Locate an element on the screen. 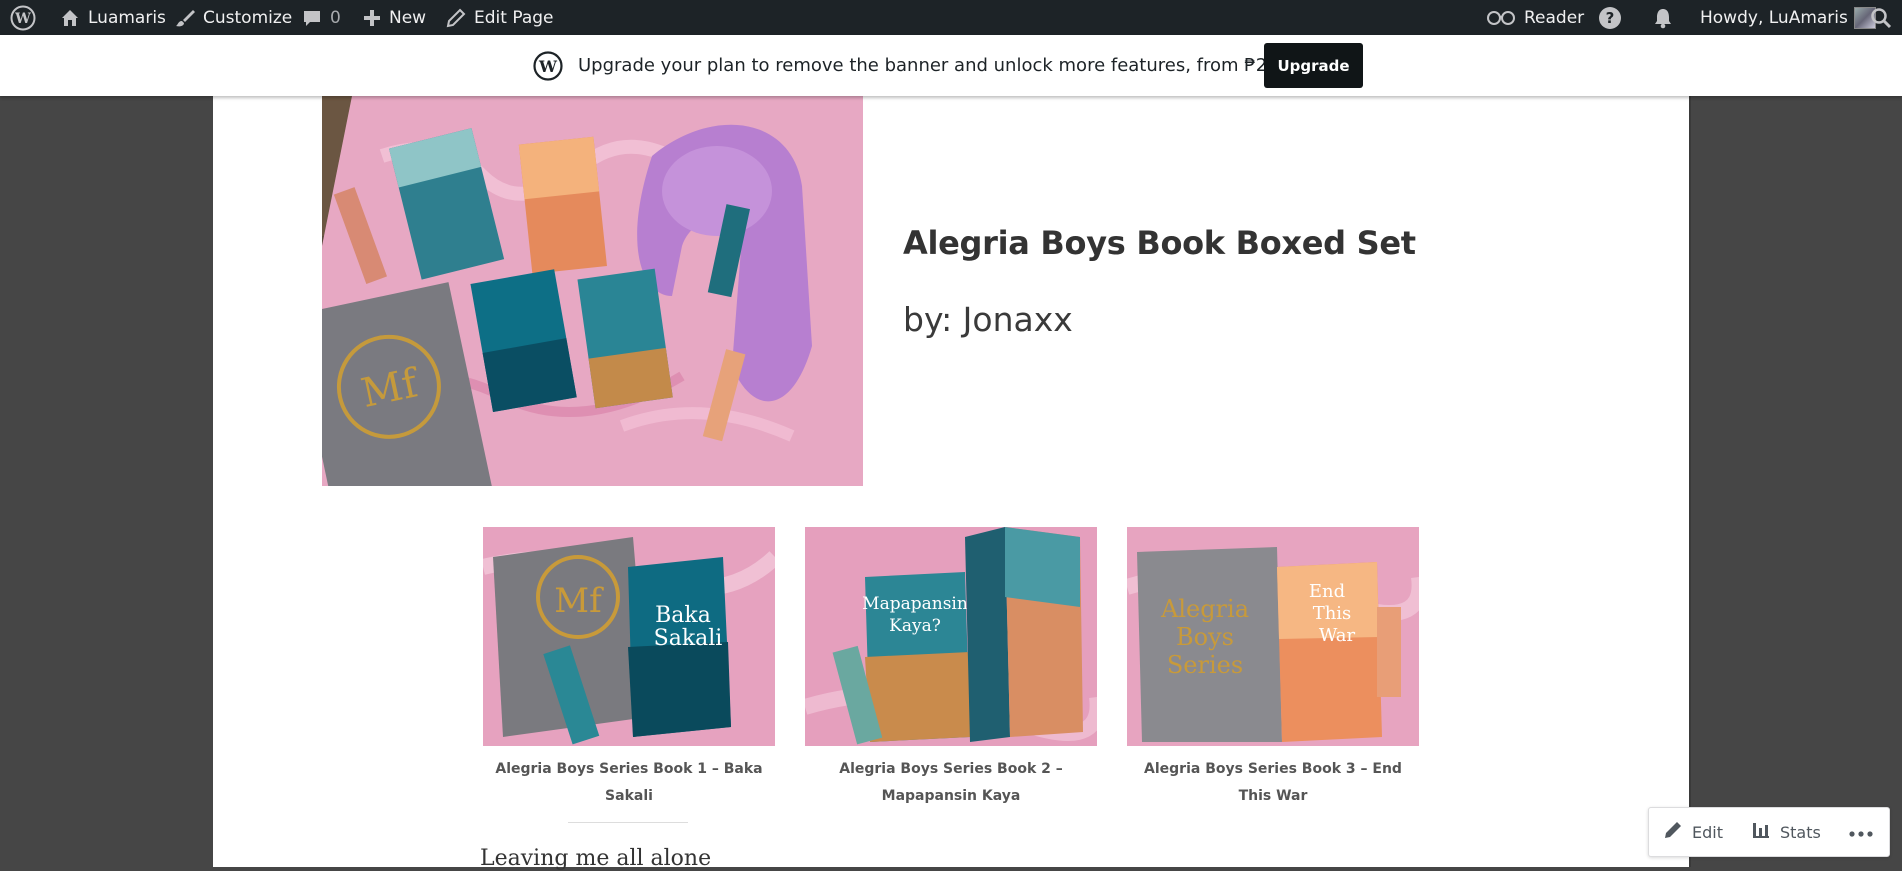 The image size is (1902, 871). ellipsis-icon is located at coordinates (1861, 832).